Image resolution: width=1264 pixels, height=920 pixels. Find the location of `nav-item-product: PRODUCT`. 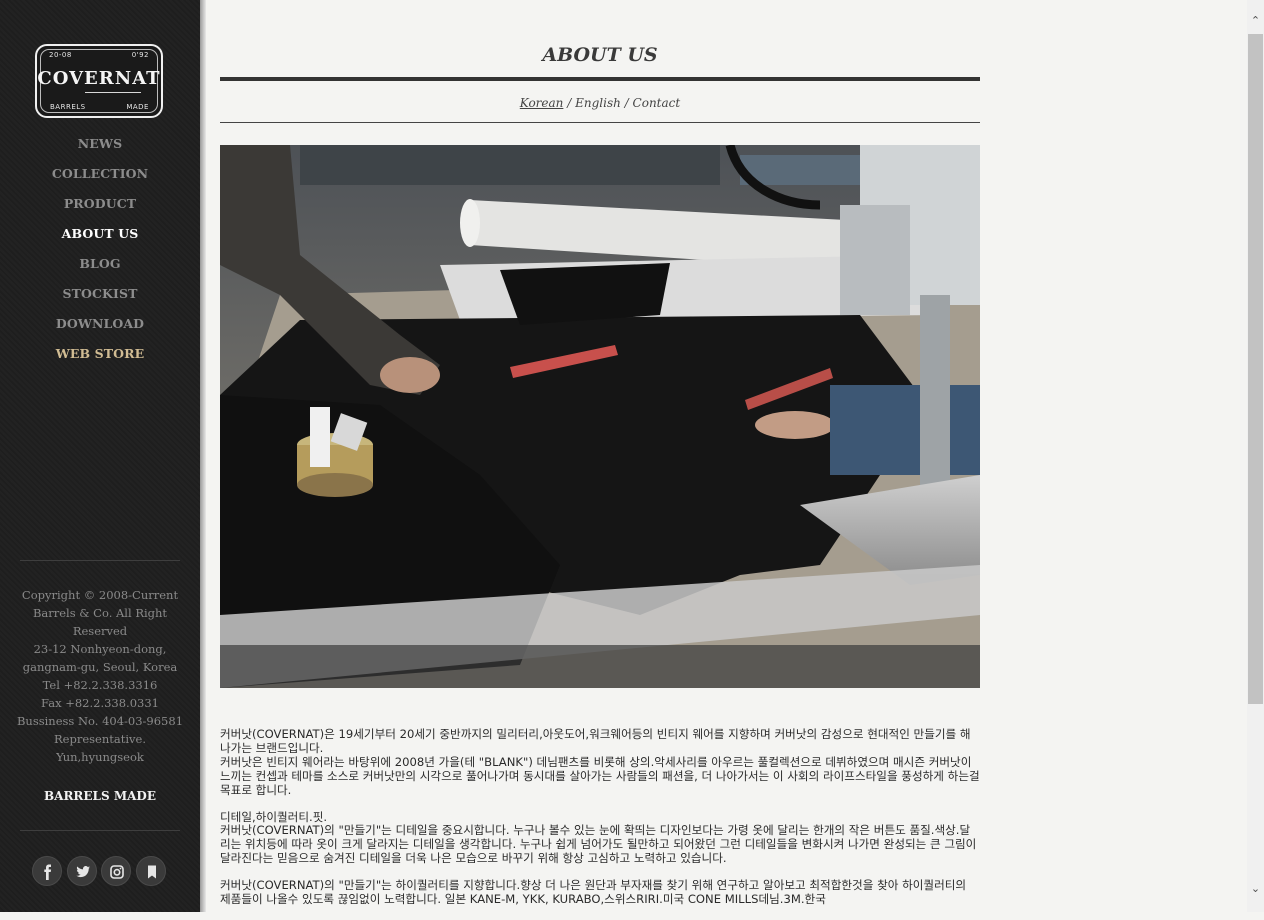

nav-item-product: PRODUCT is located at coordinates (100, 209).